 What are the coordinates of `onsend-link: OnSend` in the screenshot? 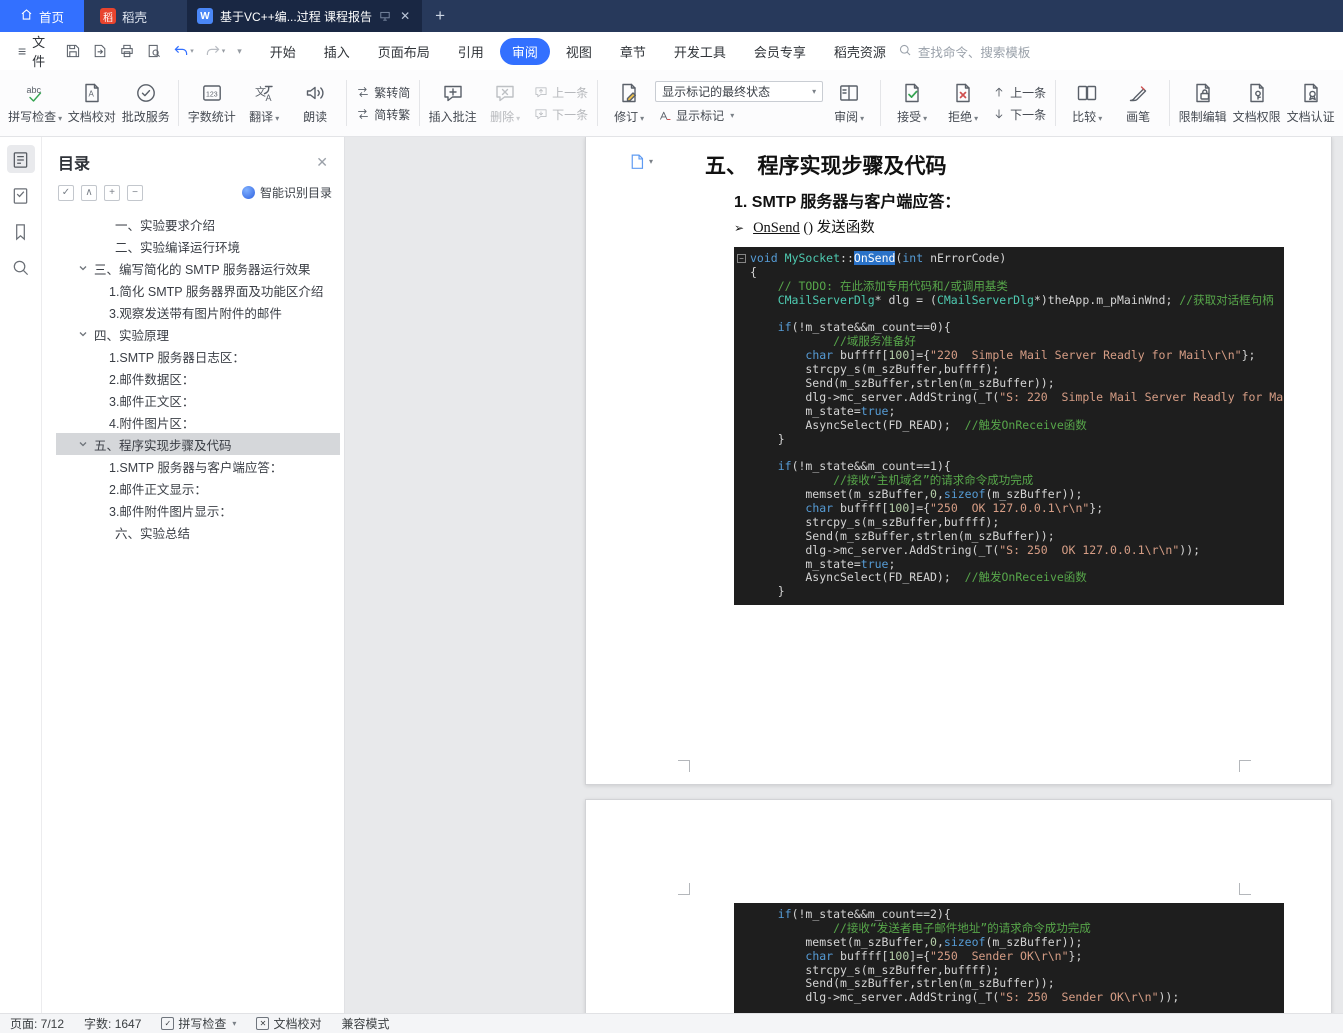 It's located at (776, 228).